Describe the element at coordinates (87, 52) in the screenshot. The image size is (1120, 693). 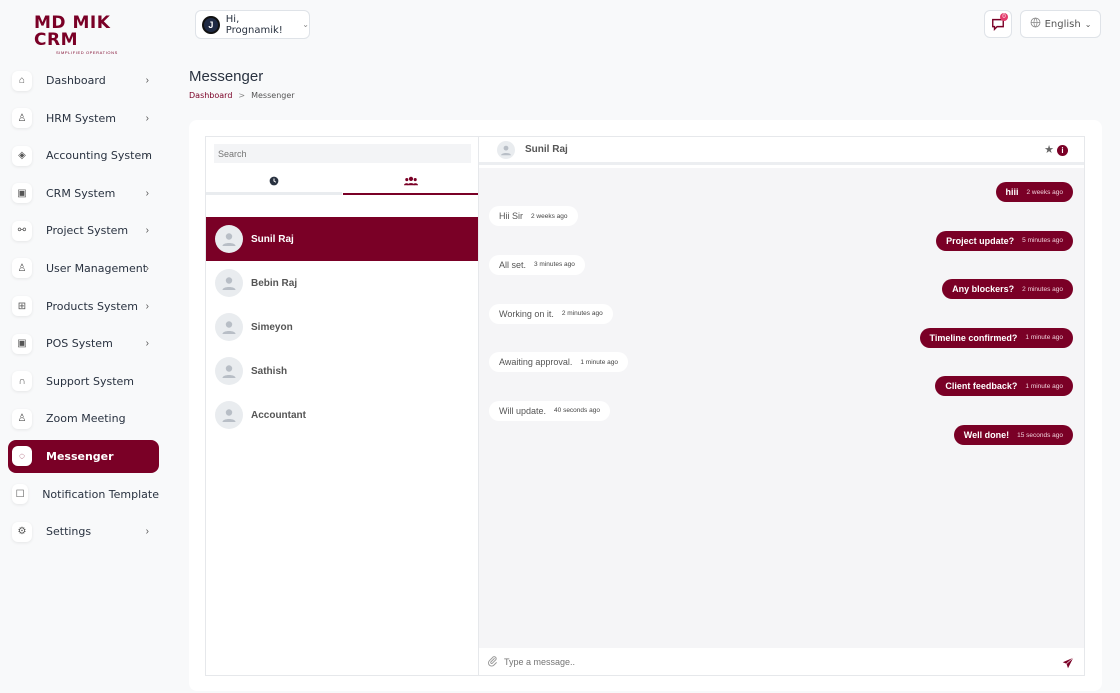
I see `logo-tagline: SIMPLIFIED OPERATIONS` at that location.